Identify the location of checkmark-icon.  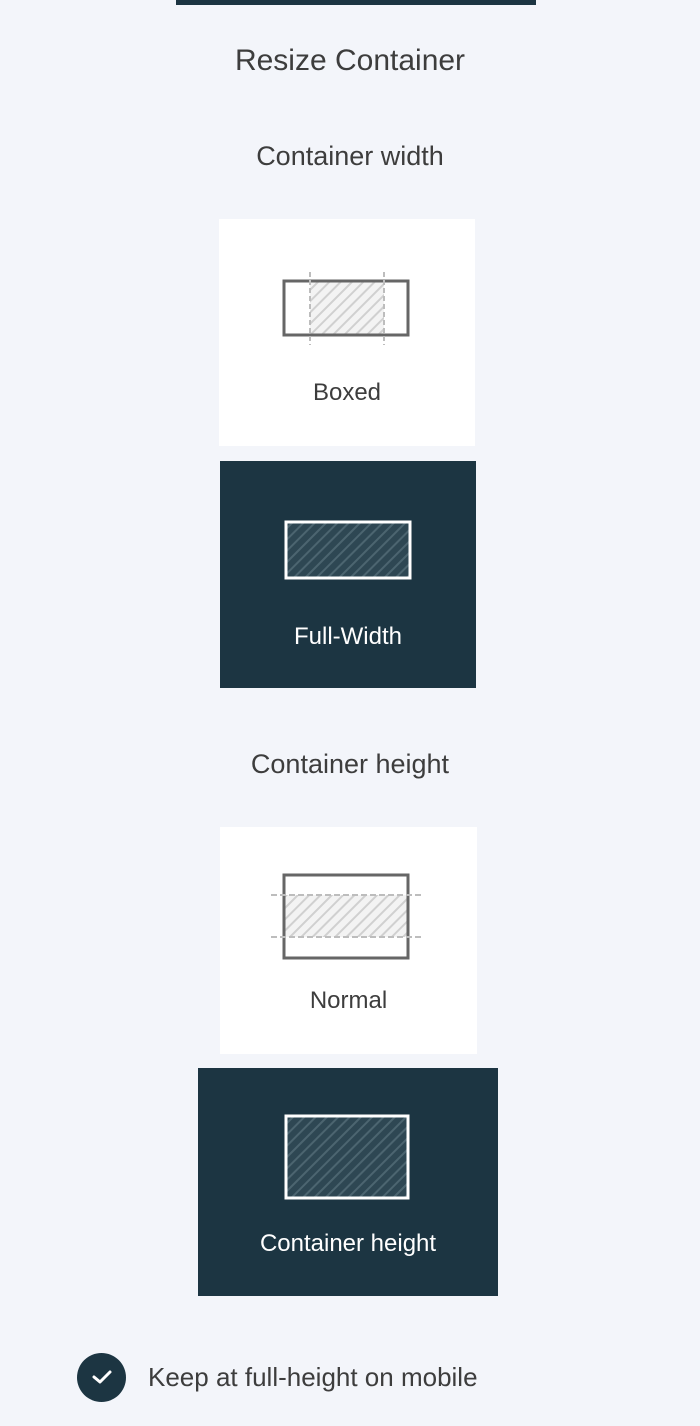
(101, 1377).